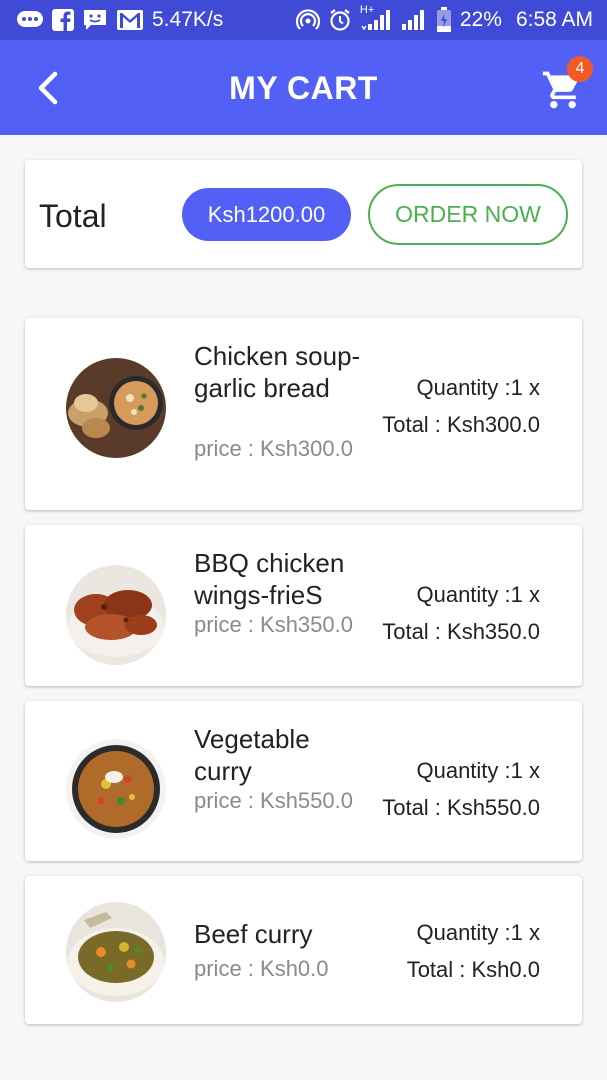 Image resolution: width=607 pixels, height=1080 pixels. What do you see at coordinates (95, 20) in the screenshot?
I see `message-icon` at bounding box center [95, 20].